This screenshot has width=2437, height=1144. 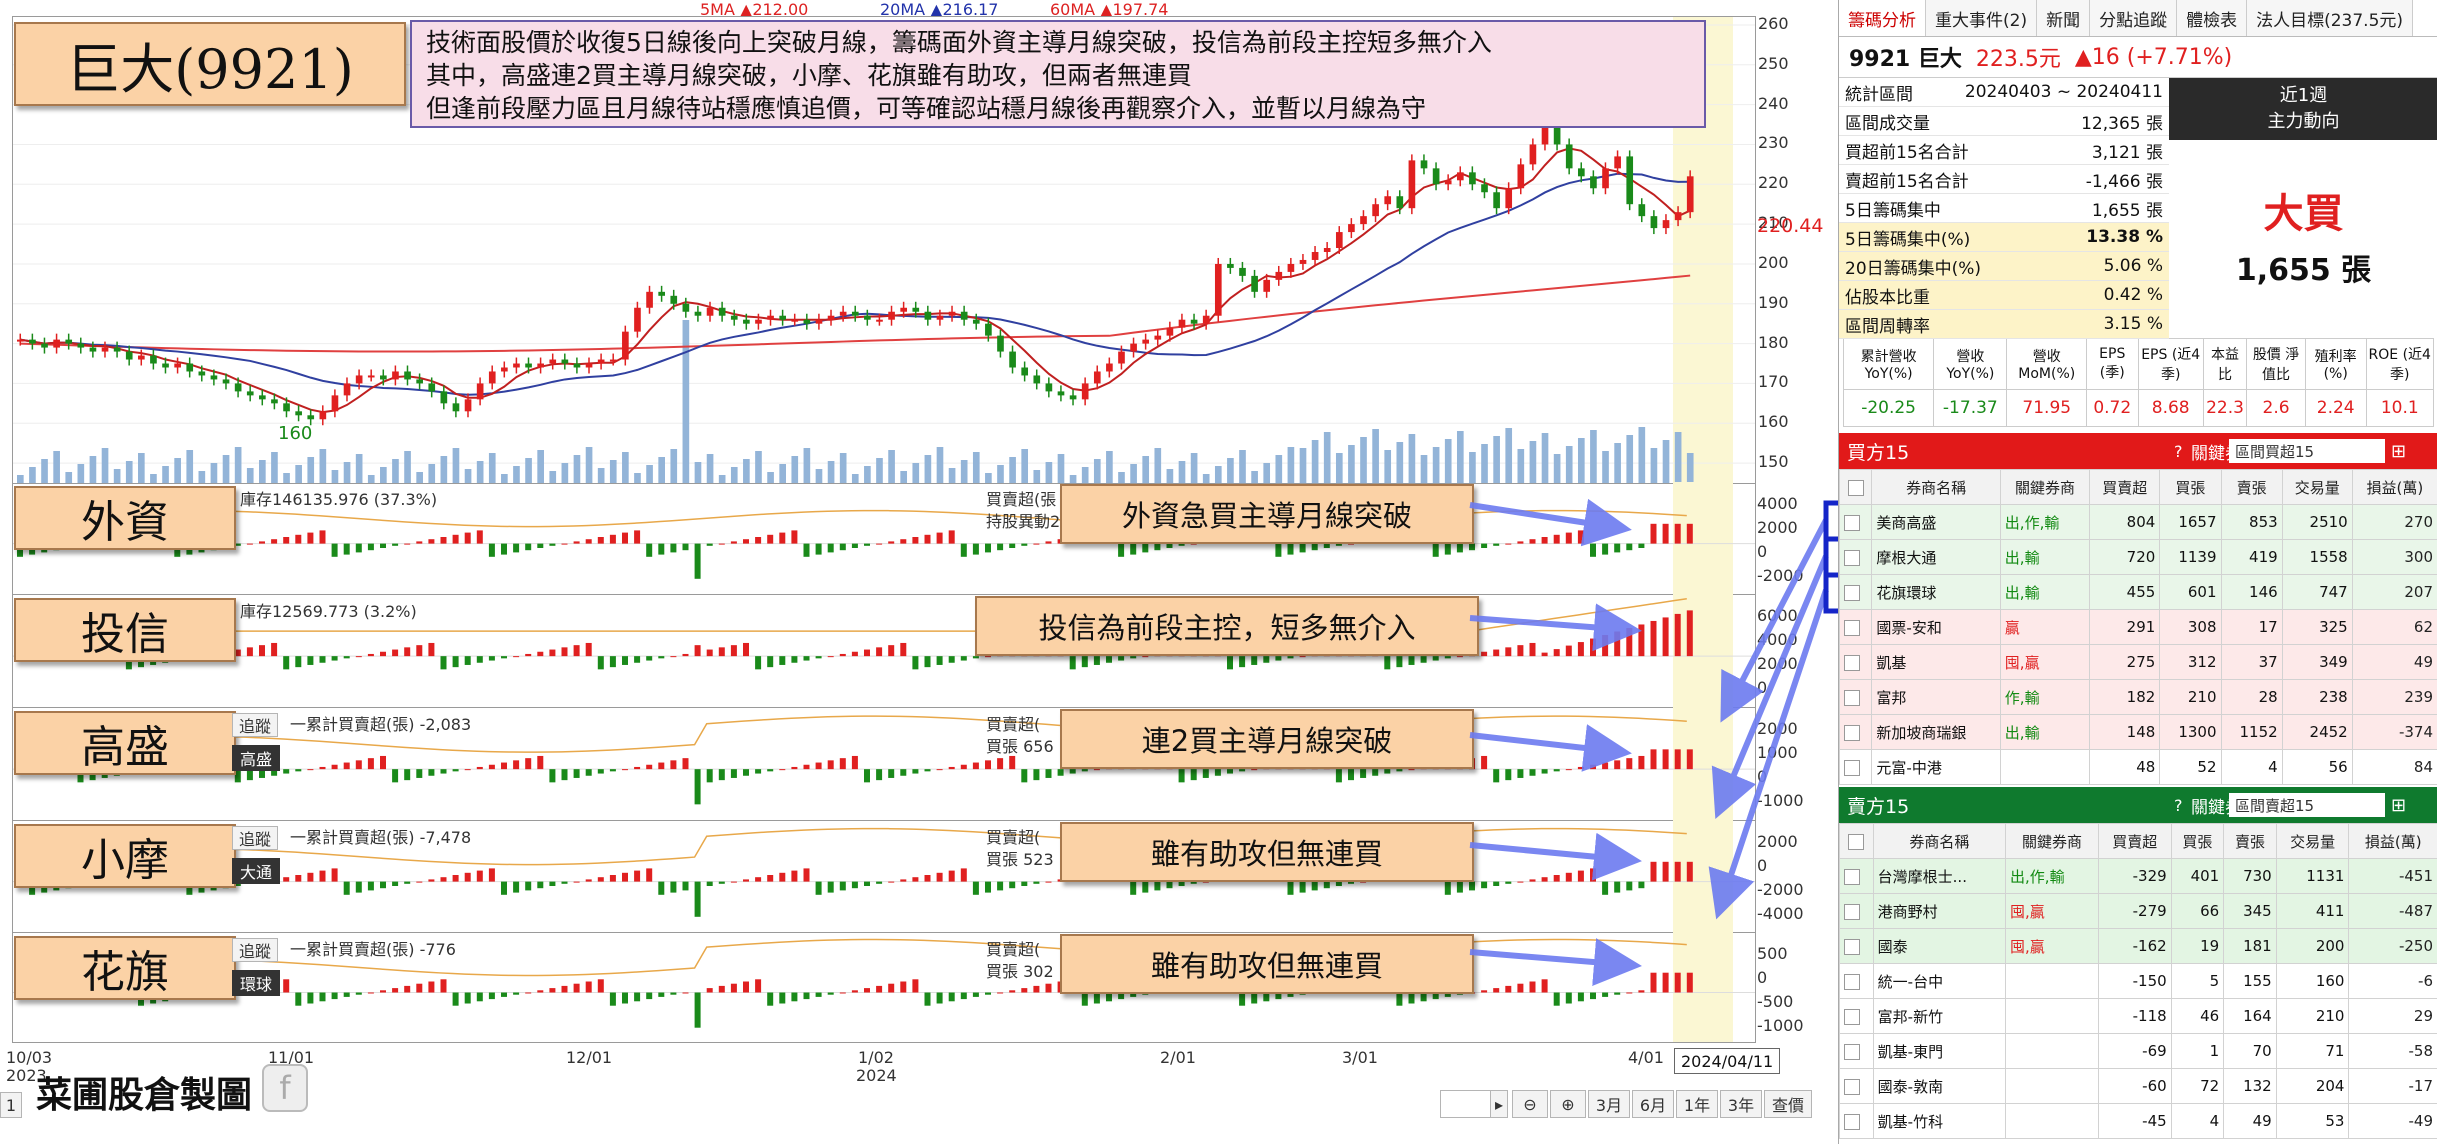 I want to click on main-force-label: 主力動向, so click(x=2303, y=121).